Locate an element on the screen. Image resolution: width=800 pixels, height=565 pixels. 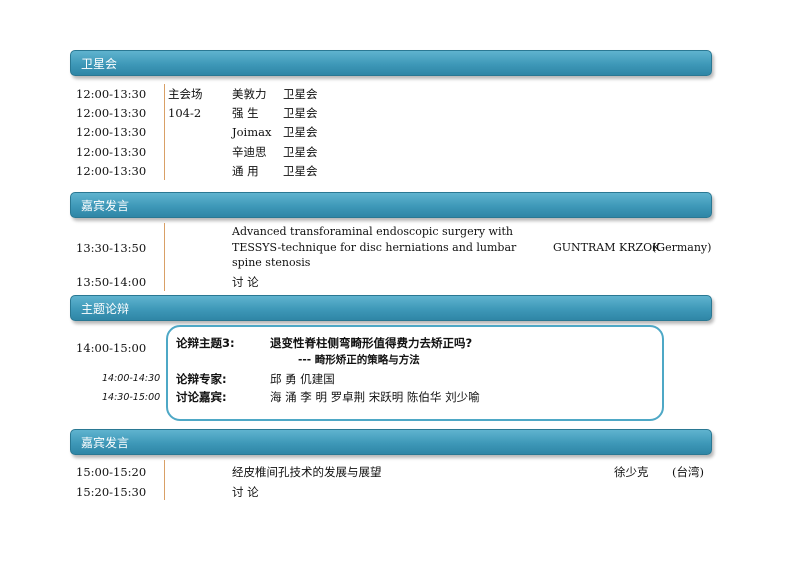
section-header-guest-speech: 嘉宾发言 is located at coordinates (391, 205).